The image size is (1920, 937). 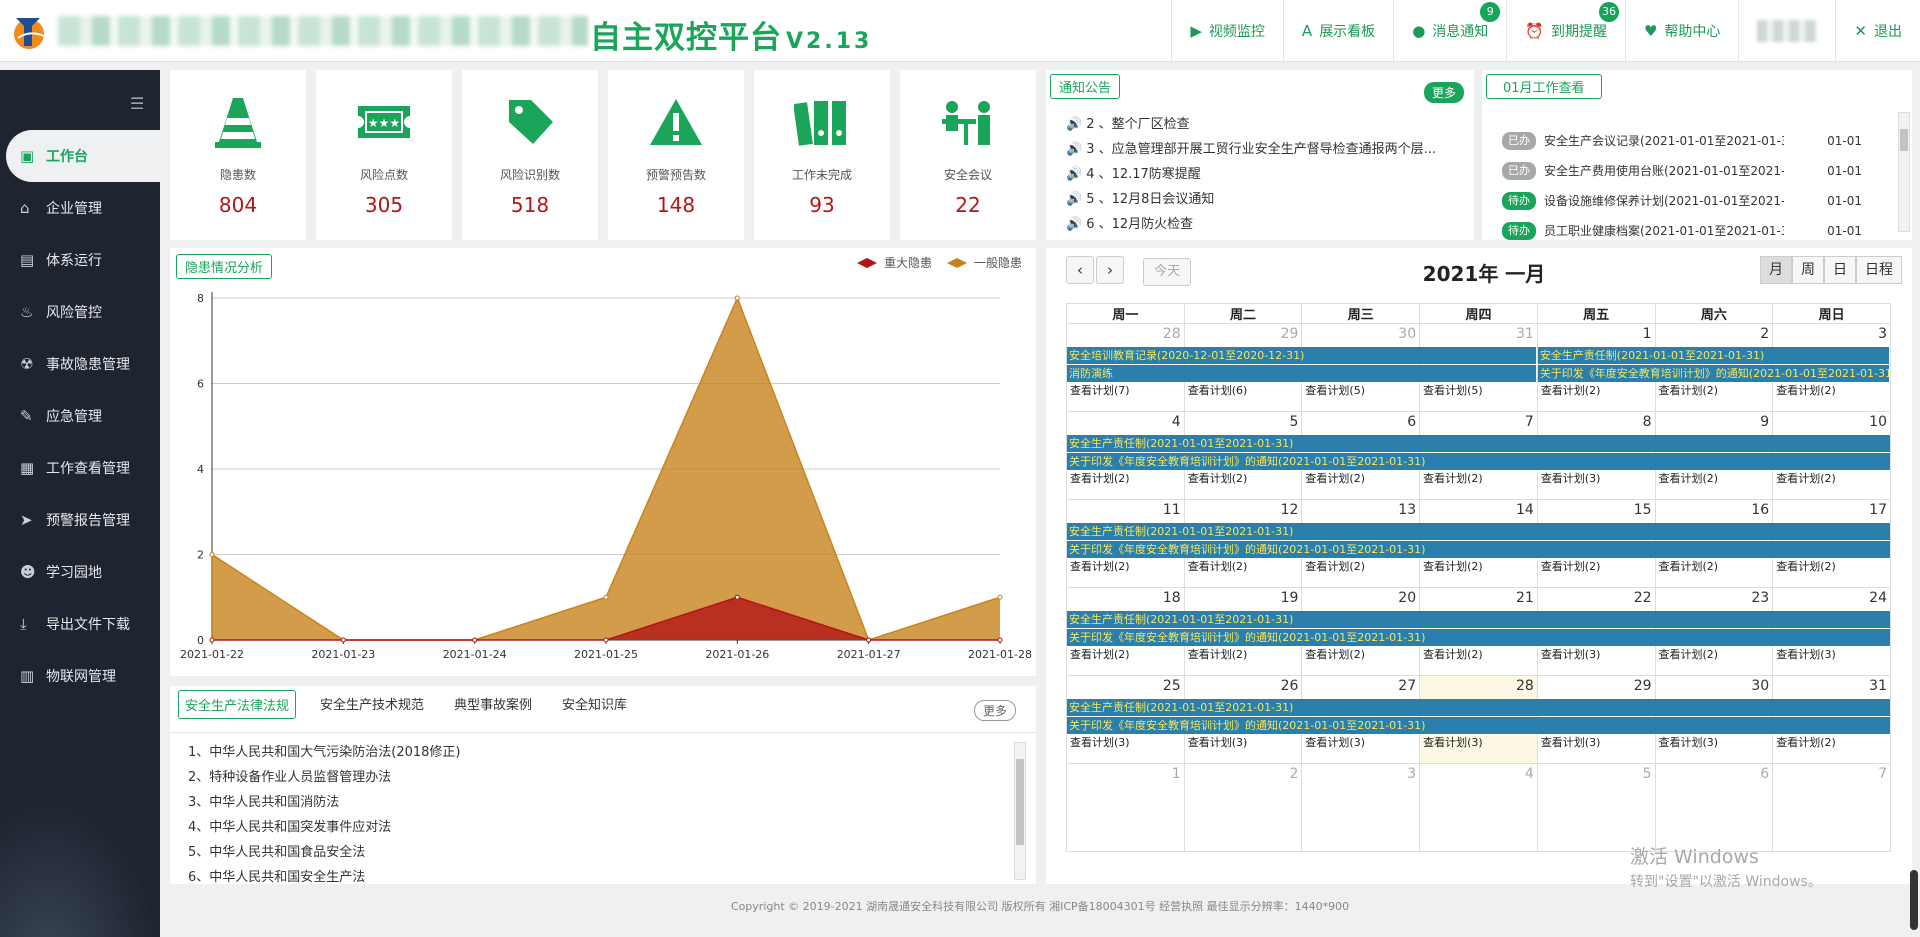 What do you see at coordinates (238, 155) in the screenshot?
I see `stat-card-hazards: 隐患数 804` at bounding box center [238, 155].